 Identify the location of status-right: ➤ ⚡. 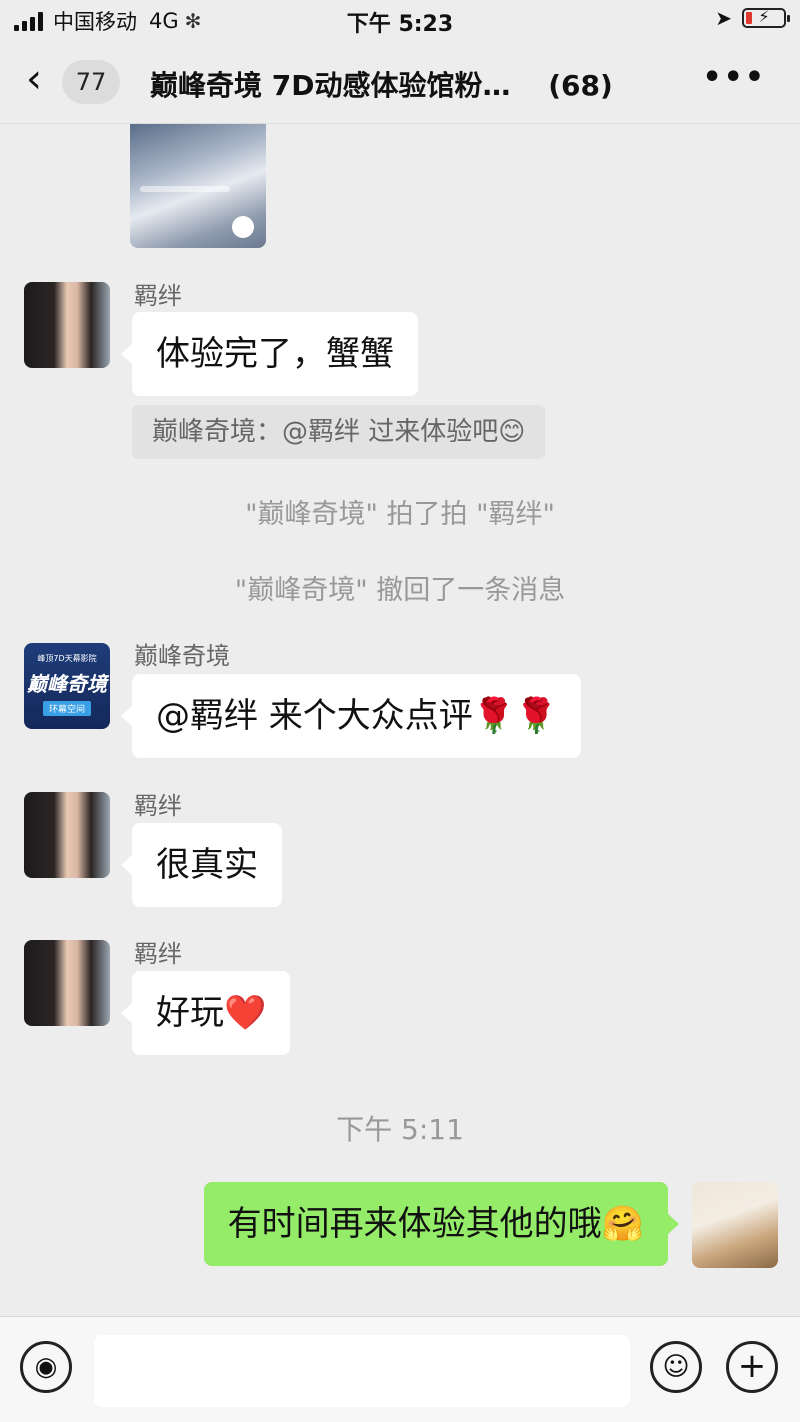
(752, 18).